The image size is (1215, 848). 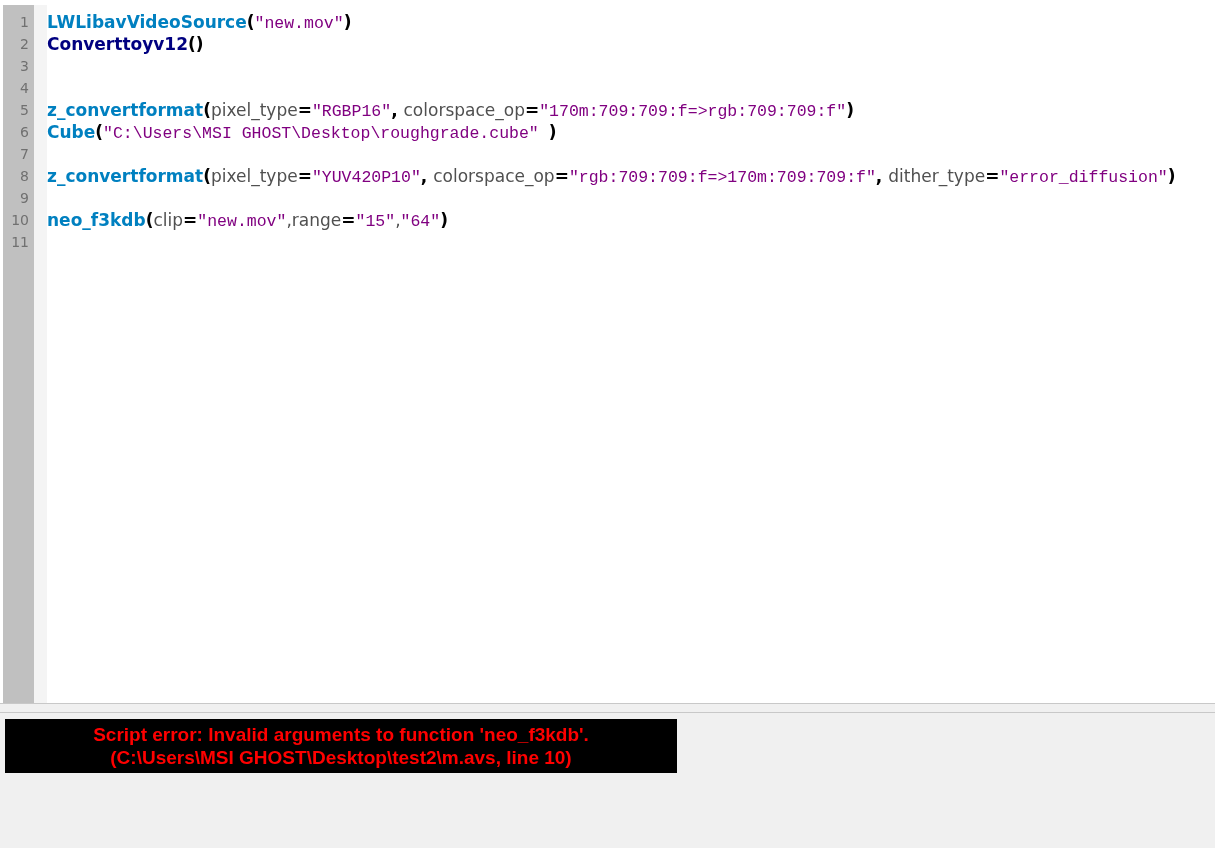 What do you see at coordinates (451, 110) in the screenshot?
I see `code-line: z_convertformat(pixel_type="RGBP16", colorspace_op="170m:709:709:f=>rgb:709:709:f")` at bounding box center [451, 110].